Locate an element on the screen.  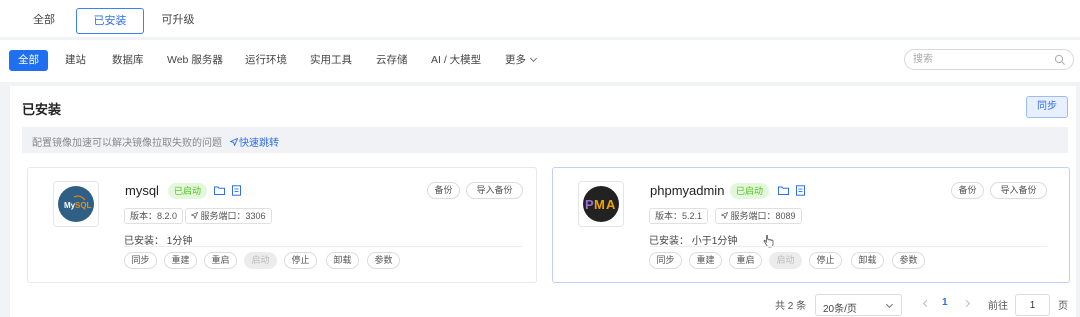
total-count: 共 2 条 is located at coordinates (791, 306).